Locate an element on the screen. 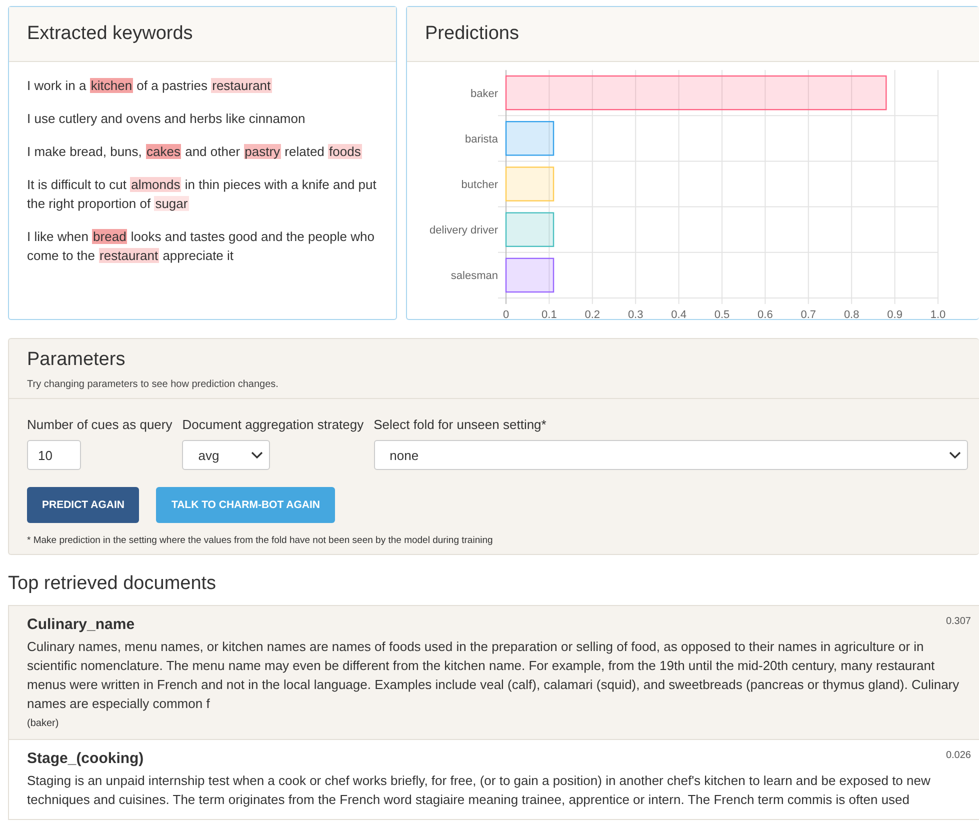 The height and width of the screenshot is (839, 979). document-score: 0.026 is located at coordinates (958, 755).